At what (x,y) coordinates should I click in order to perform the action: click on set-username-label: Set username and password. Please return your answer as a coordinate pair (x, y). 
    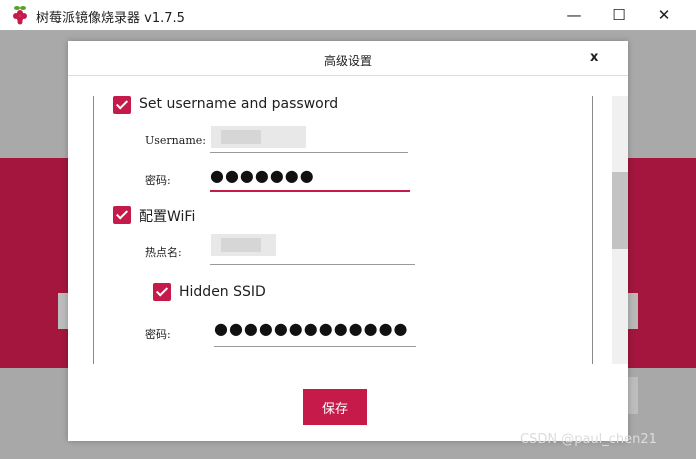
    Looking at the image, I should click on (239, 104).